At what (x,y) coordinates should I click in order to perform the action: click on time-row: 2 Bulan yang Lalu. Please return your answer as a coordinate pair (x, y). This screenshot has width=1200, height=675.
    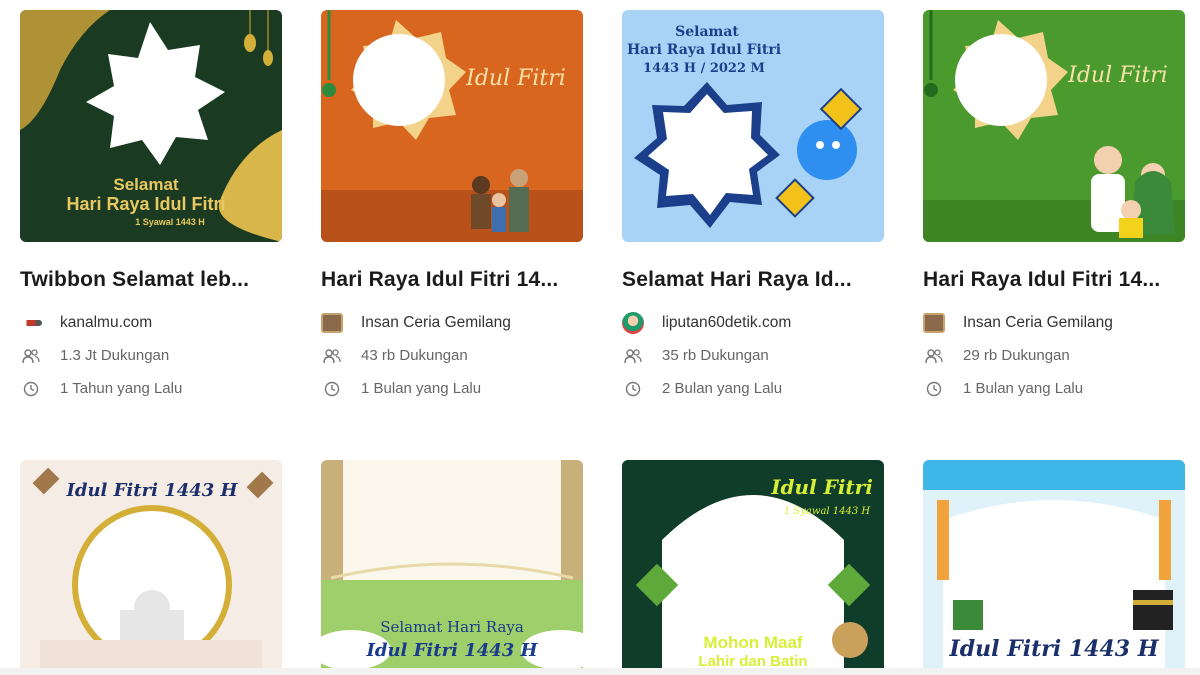
    Looking at the image, I should click on (753, 388).